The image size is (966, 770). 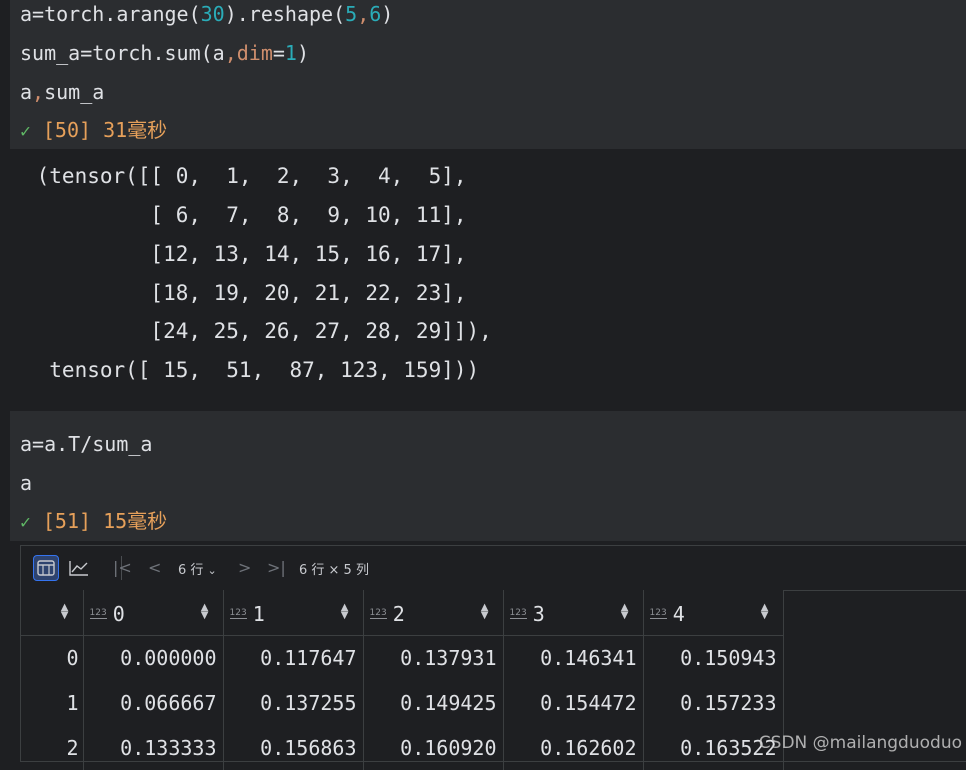 What do you see at coordinates (293, 702) in the screenshot?
I see `table-cell: 0.137255` at bounding box center [293, 702].